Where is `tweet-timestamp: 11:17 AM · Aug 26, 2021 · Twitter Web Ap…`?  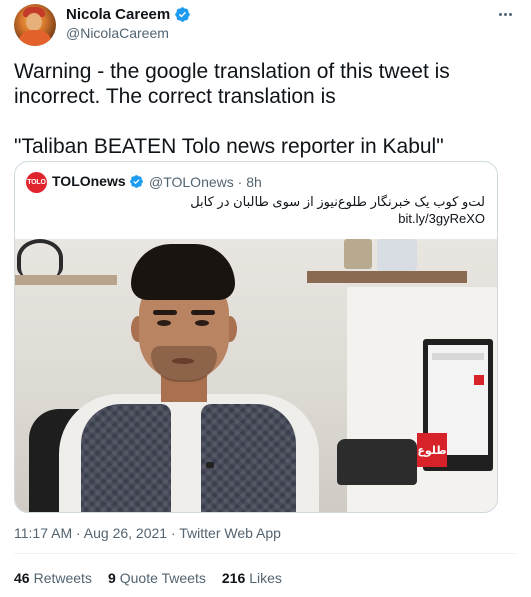 tweet-timestamp: 11:17 AM · Aug 26, 2021 · Twitter Web Ap… is located at coordinates (147, 533).